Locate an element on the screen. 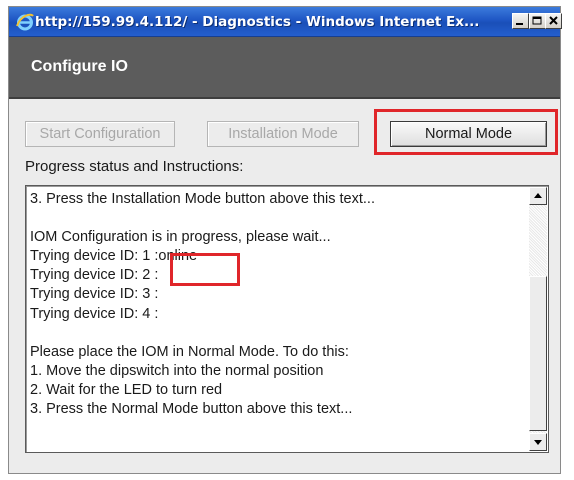 The height and width of the screenshot is (480, 574). progress-line: 2. Wait for the LED to turn red is located at coordinates (126, 389).